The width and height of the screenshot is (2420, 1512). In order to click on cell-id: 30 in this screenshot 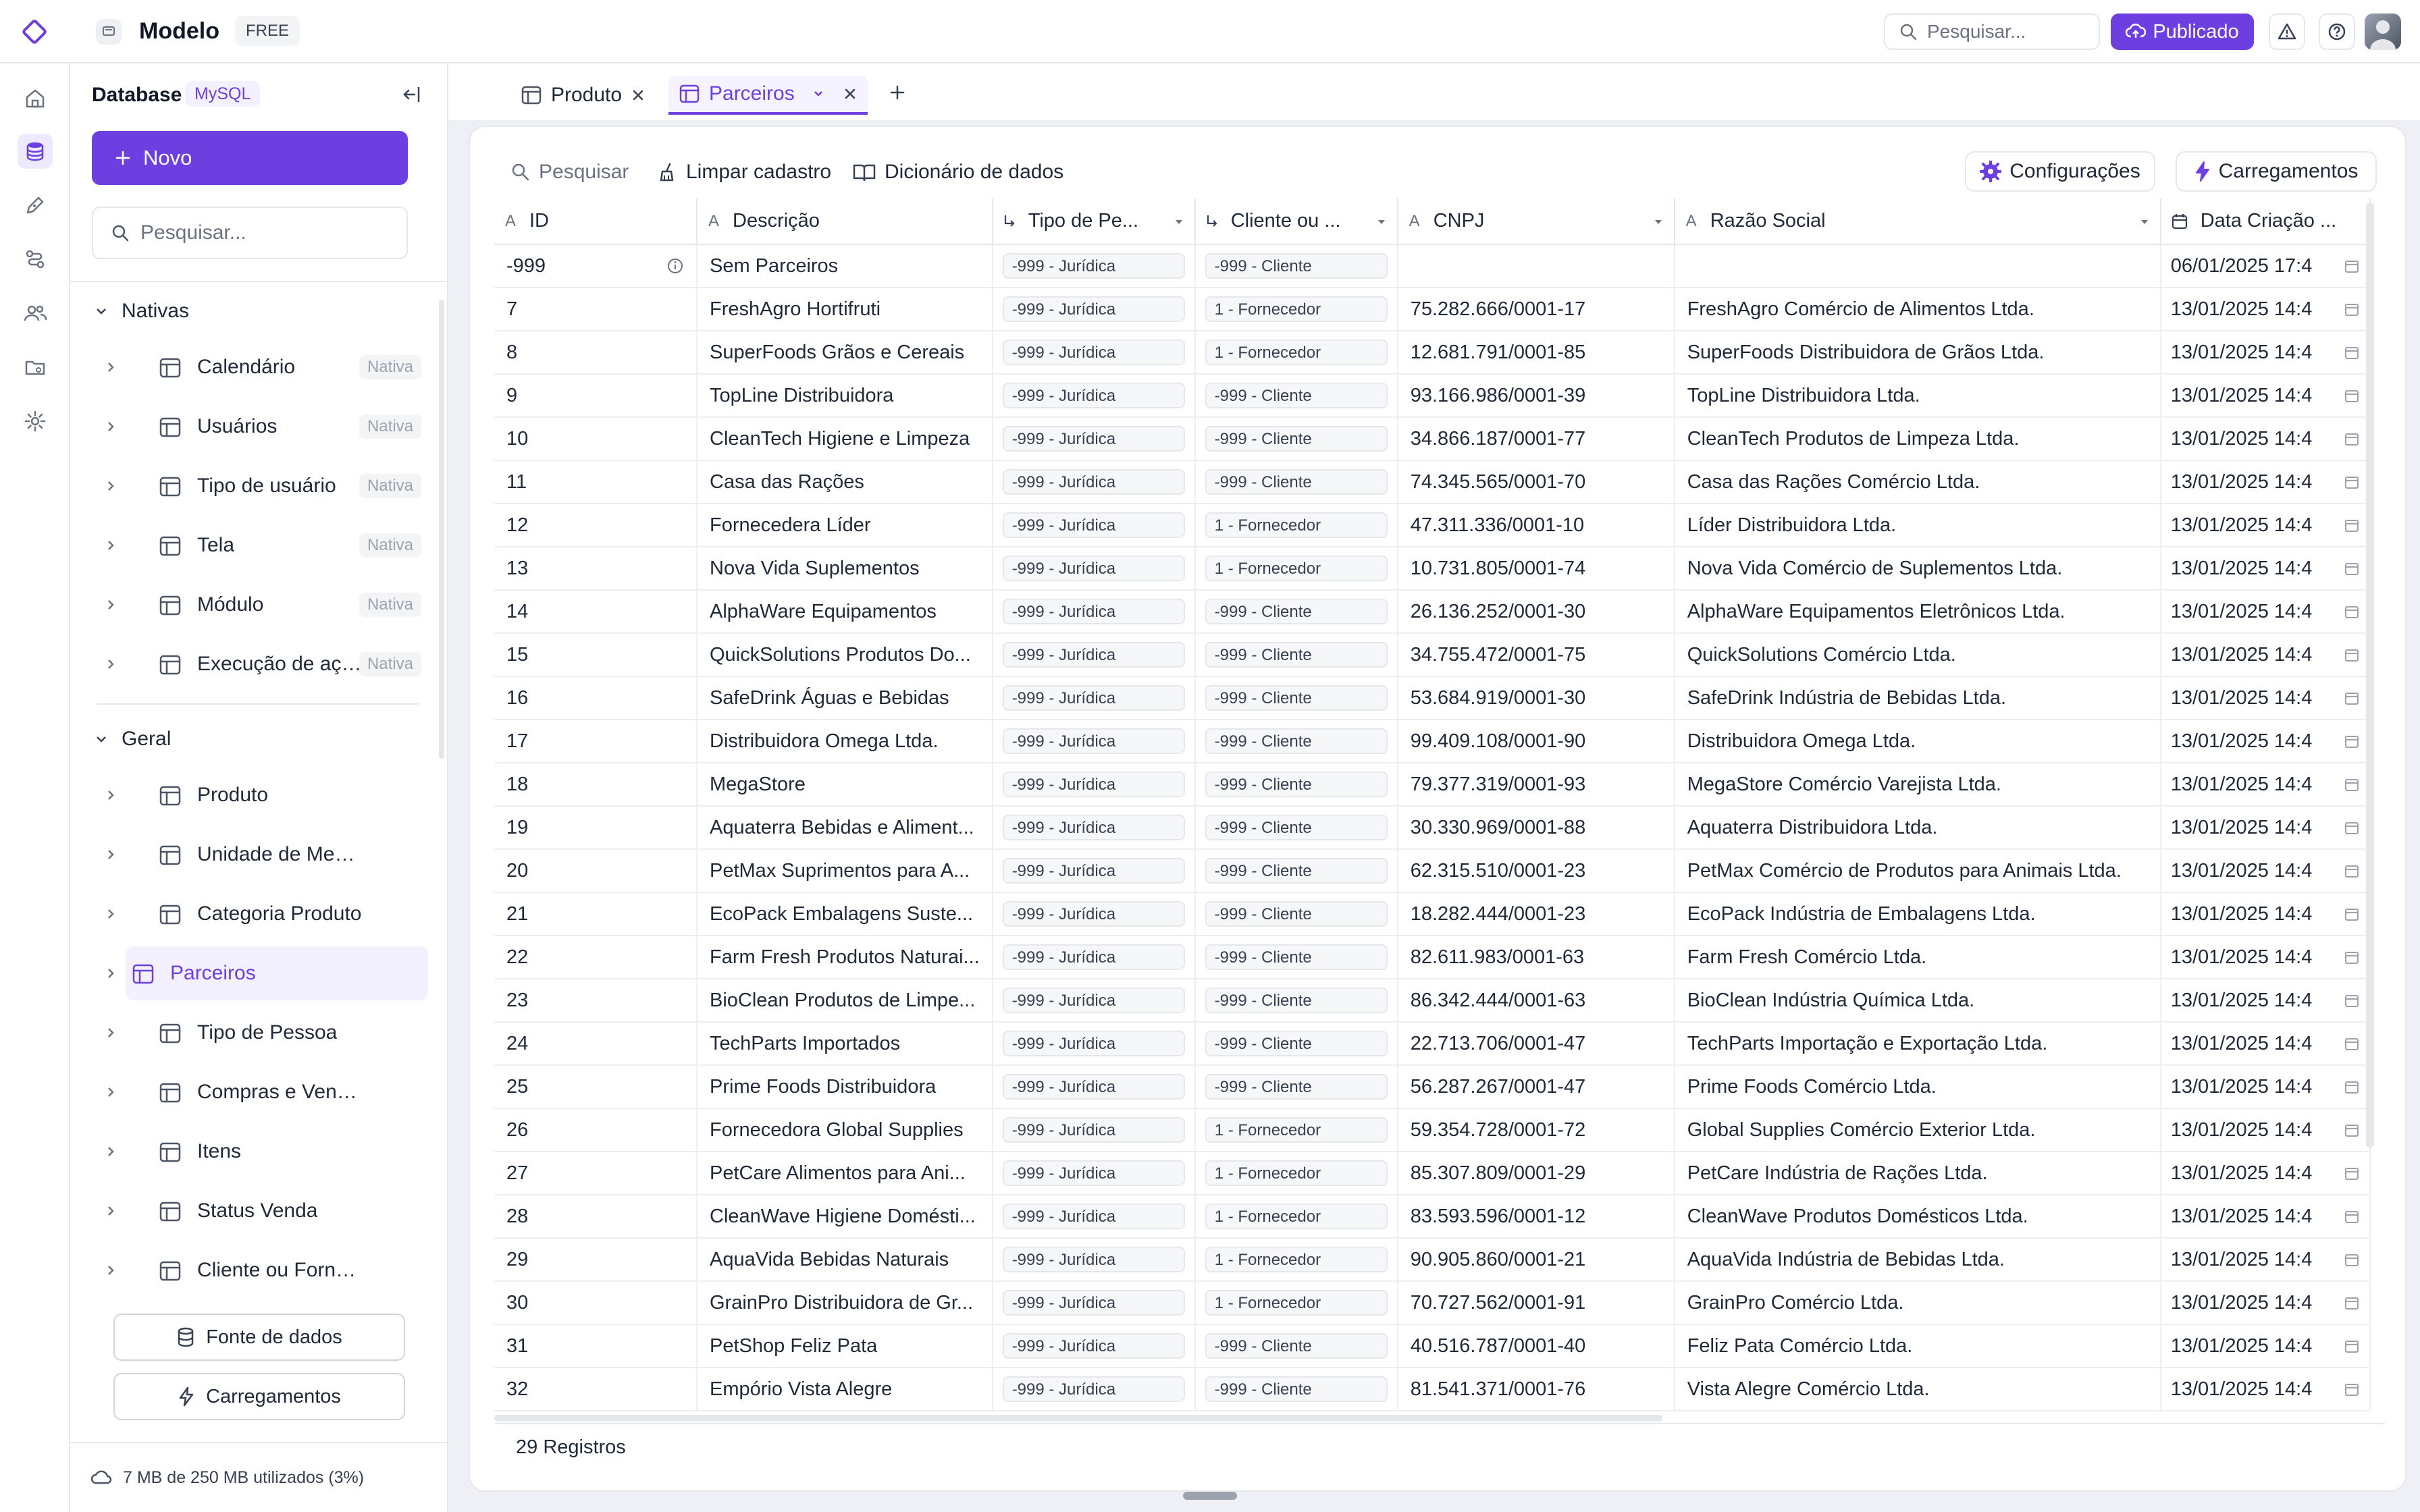, I will do `click(596, 1303)`.